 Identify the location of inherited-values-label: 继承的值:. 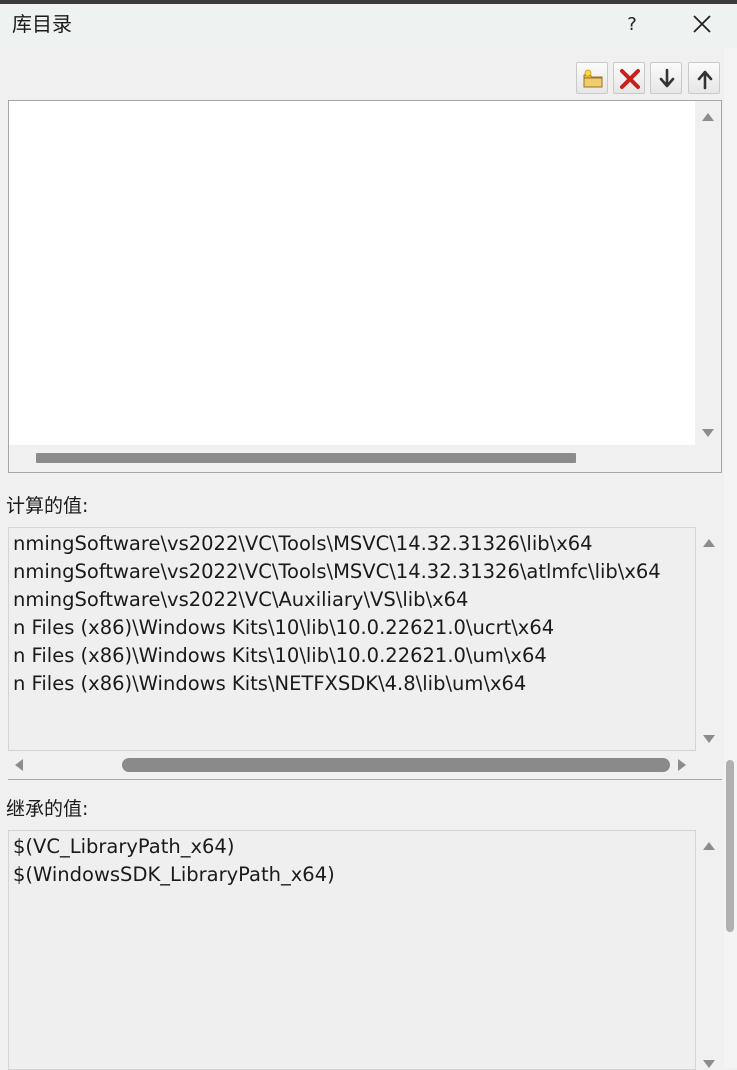
(47, 809).